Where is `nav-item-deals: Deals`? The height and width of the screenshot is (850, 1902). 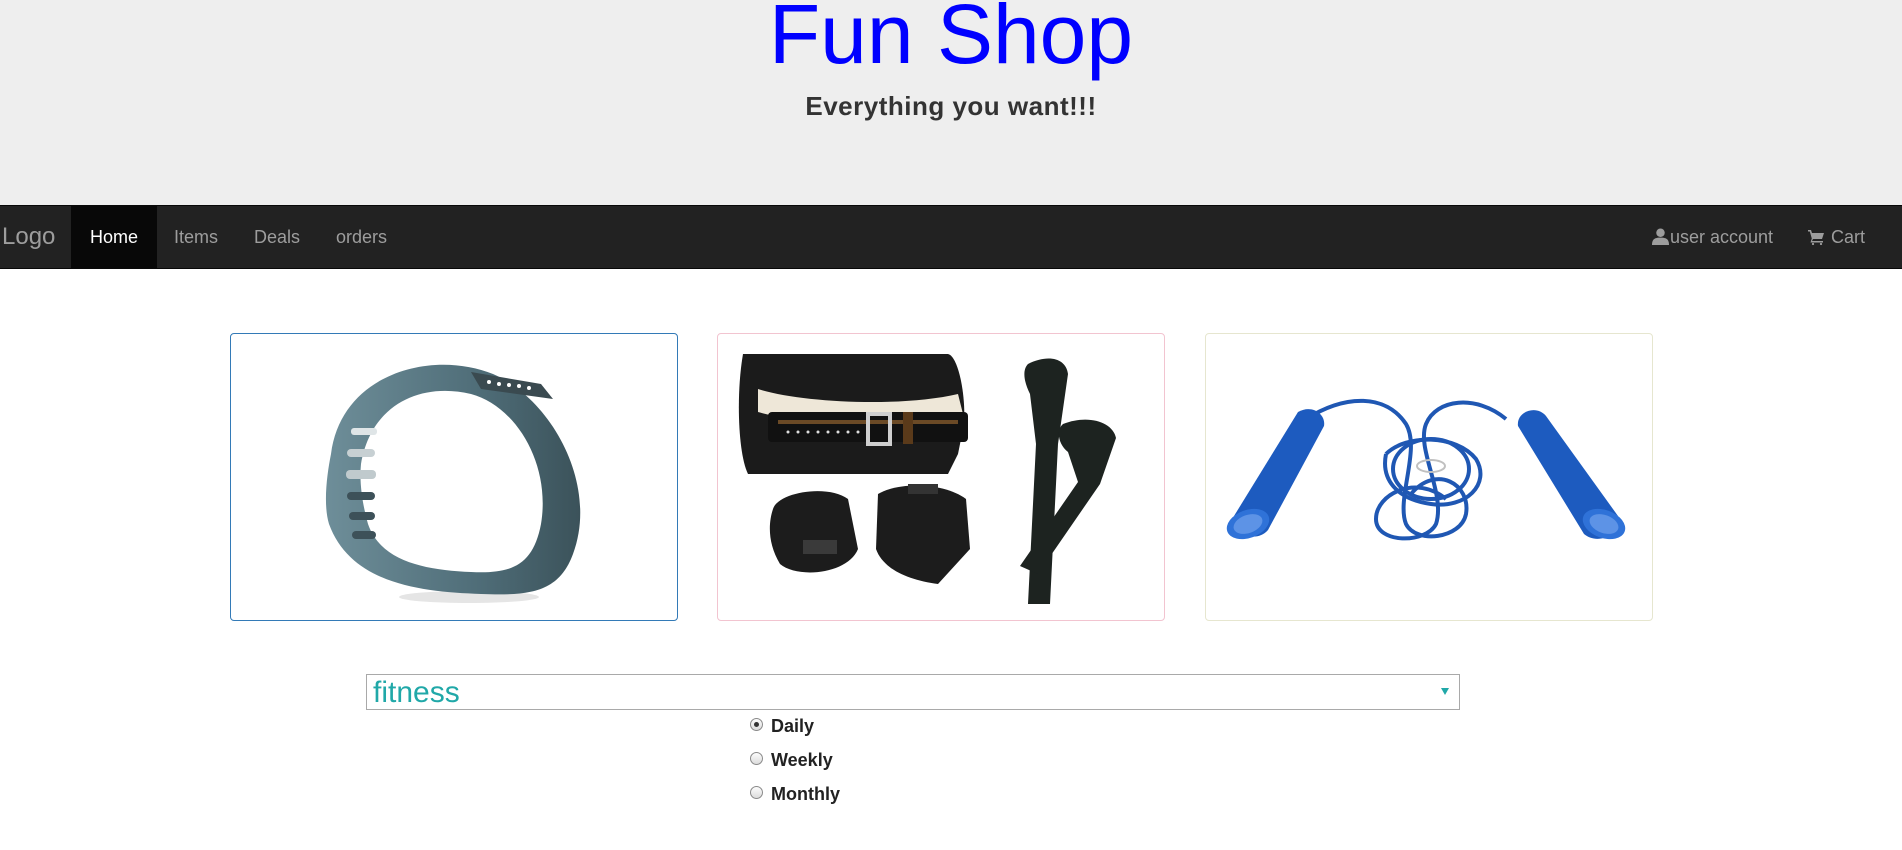
nav-item-deals: Deals is located at coordinates (277, 237).